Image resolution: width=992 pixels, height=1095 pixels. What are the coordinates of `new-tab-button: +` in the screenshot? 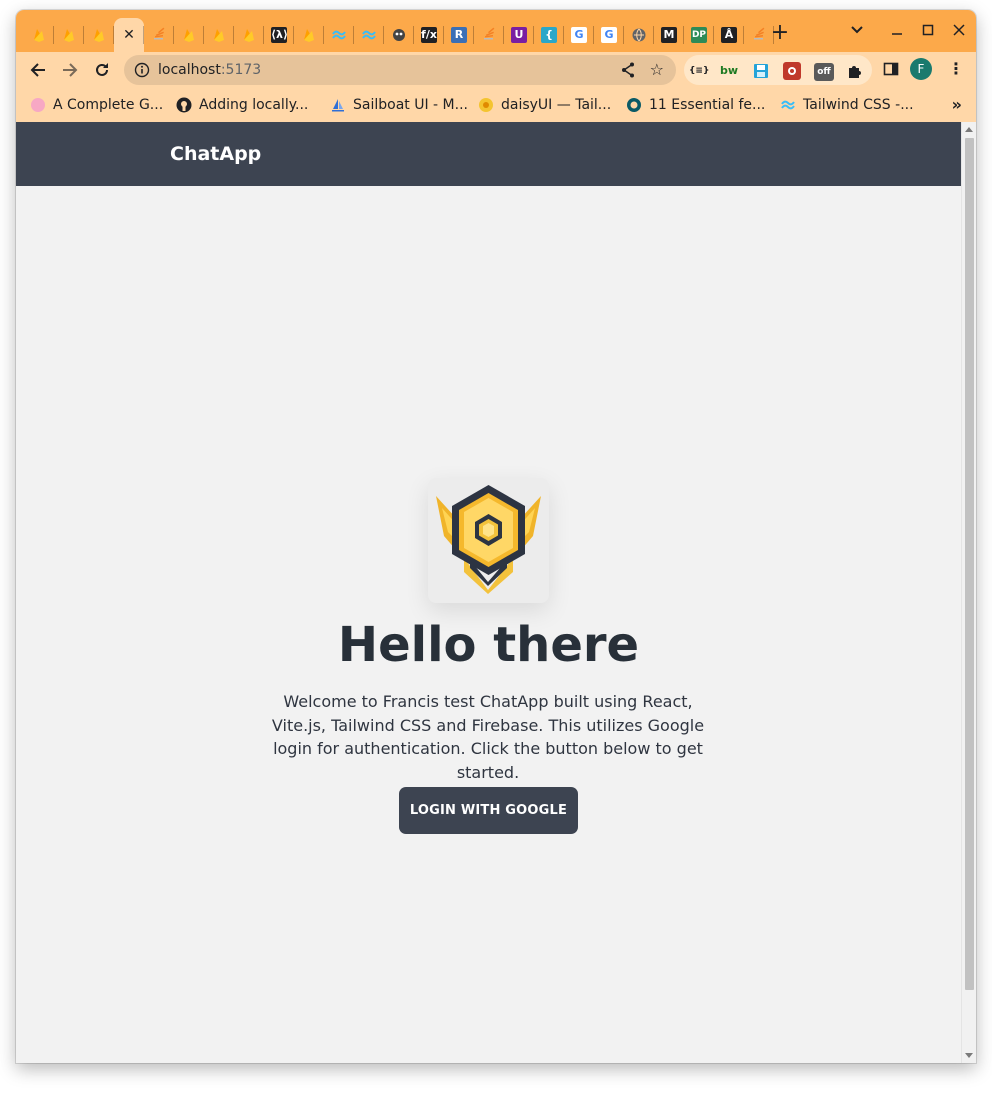 It's located at (780, 34).